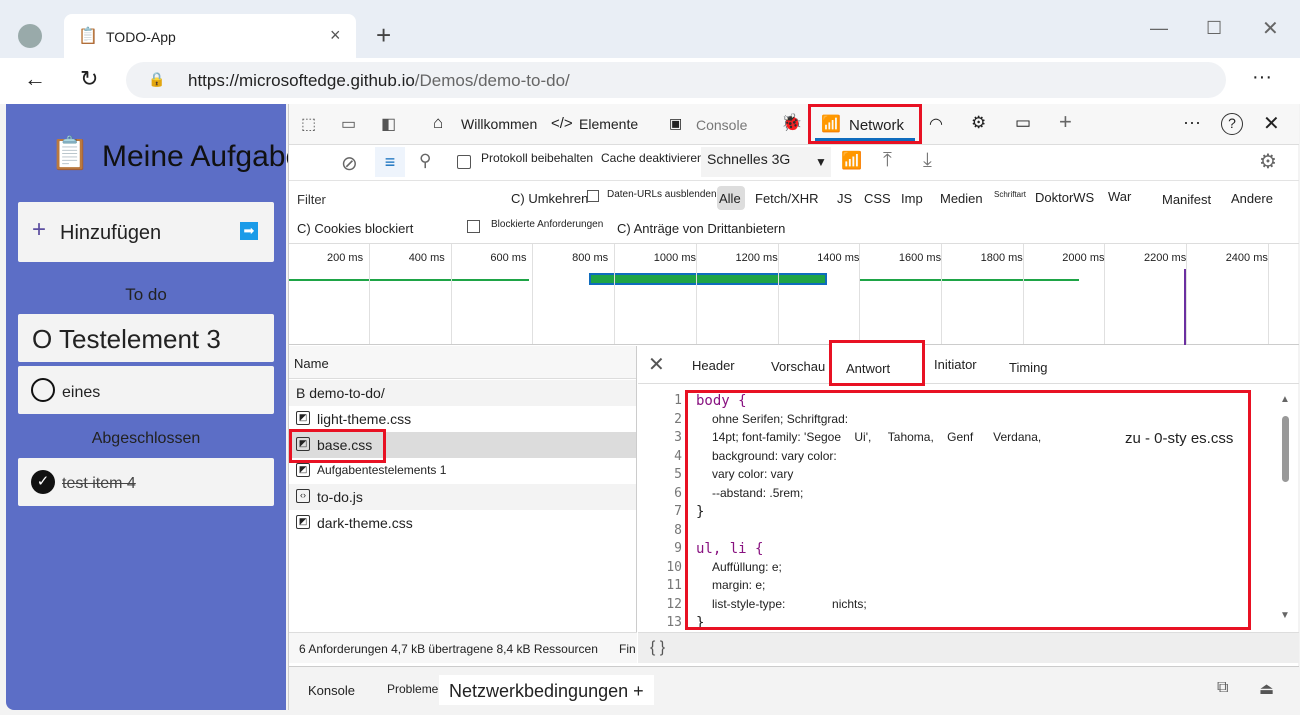 The height and width of the screenshot is (715, 1300). I want to click on more-tools-icon: +, so click(1065, 122).